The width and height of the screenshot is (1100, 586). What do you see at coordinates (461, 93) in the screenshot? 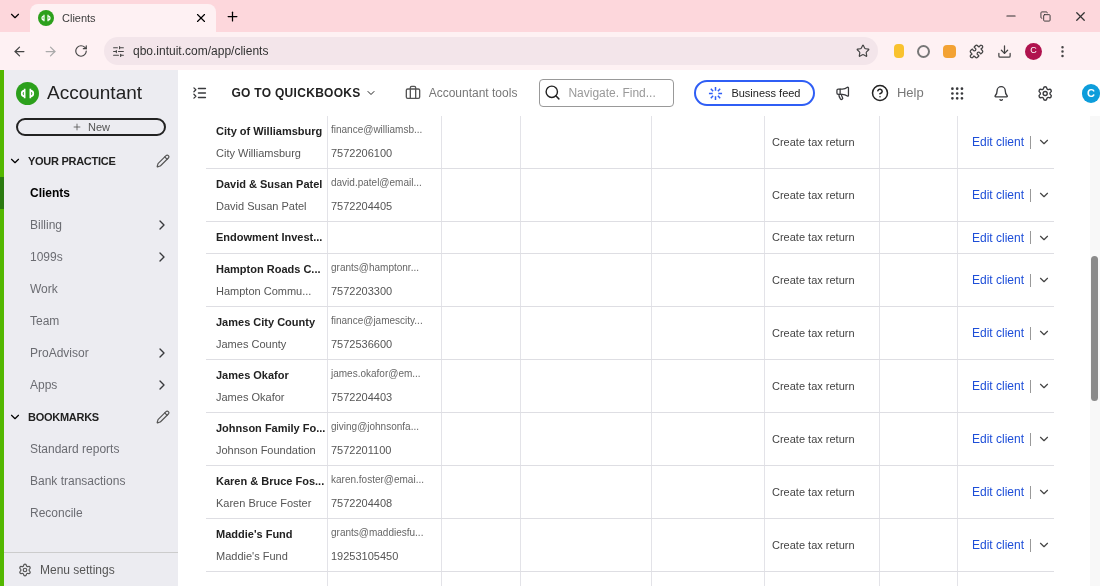
I see `accountant-tools-button: Accountant tools` at bounding box center [461, 93].